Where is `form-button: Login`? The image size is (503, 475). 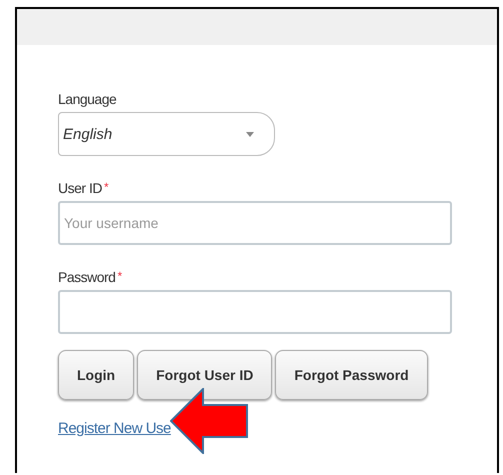 form-button: Login is located at coordinates (96, 375).